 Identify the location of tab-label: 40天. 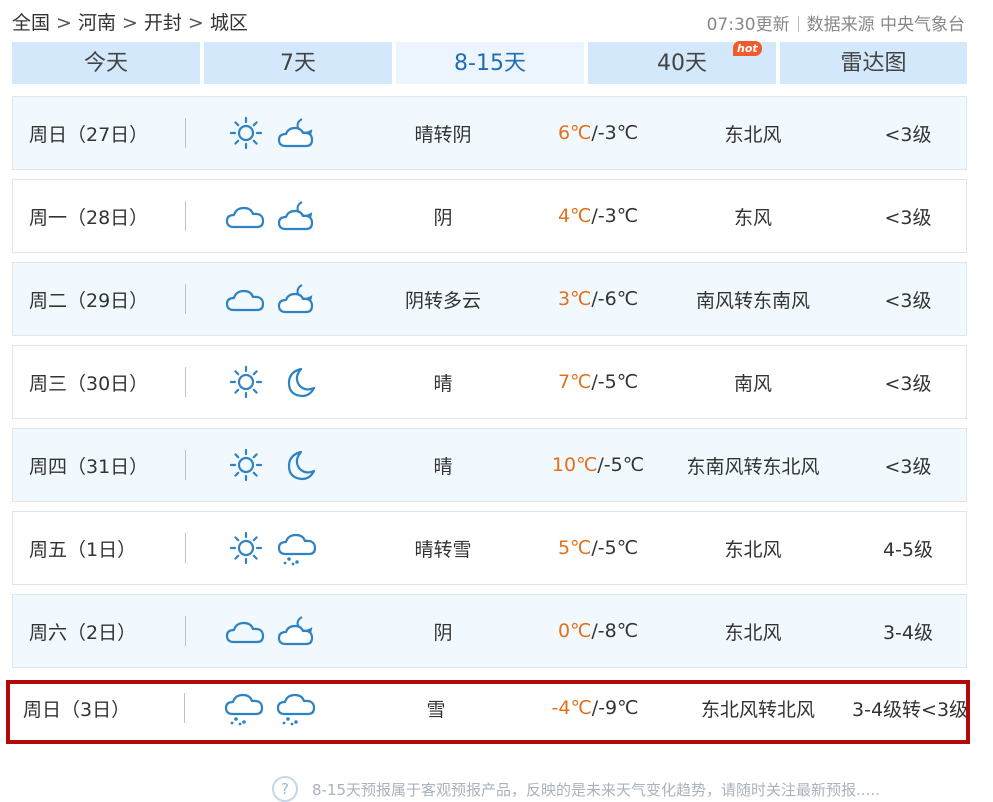
(682, 63).